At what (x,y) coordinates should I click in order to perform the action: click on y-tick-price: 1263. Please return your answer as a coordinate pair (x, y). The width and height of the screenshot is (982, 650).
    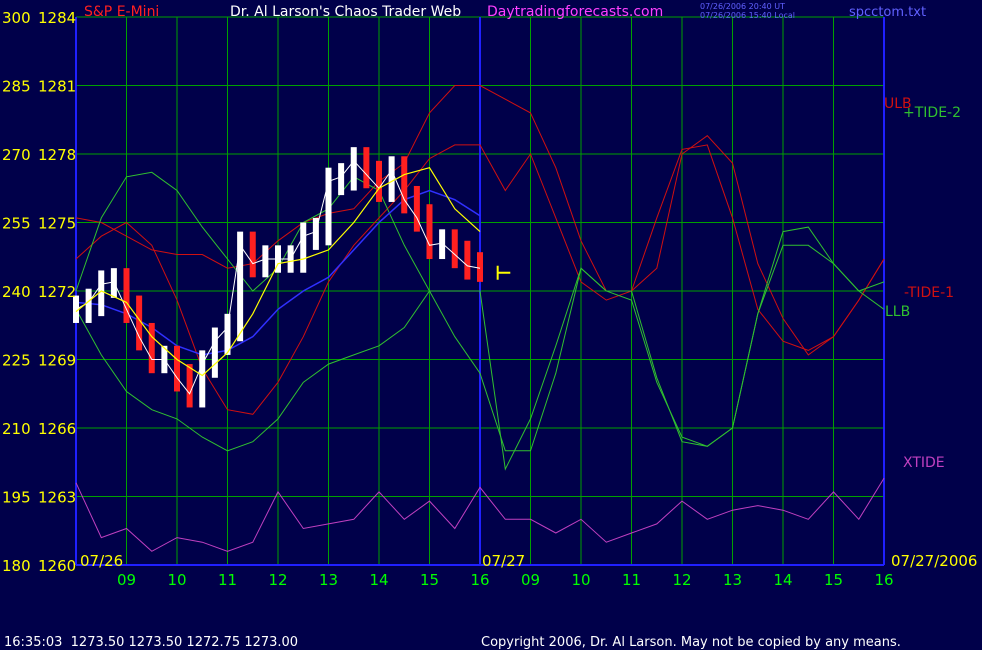
    Looking at the image, I should click on (57, 498).